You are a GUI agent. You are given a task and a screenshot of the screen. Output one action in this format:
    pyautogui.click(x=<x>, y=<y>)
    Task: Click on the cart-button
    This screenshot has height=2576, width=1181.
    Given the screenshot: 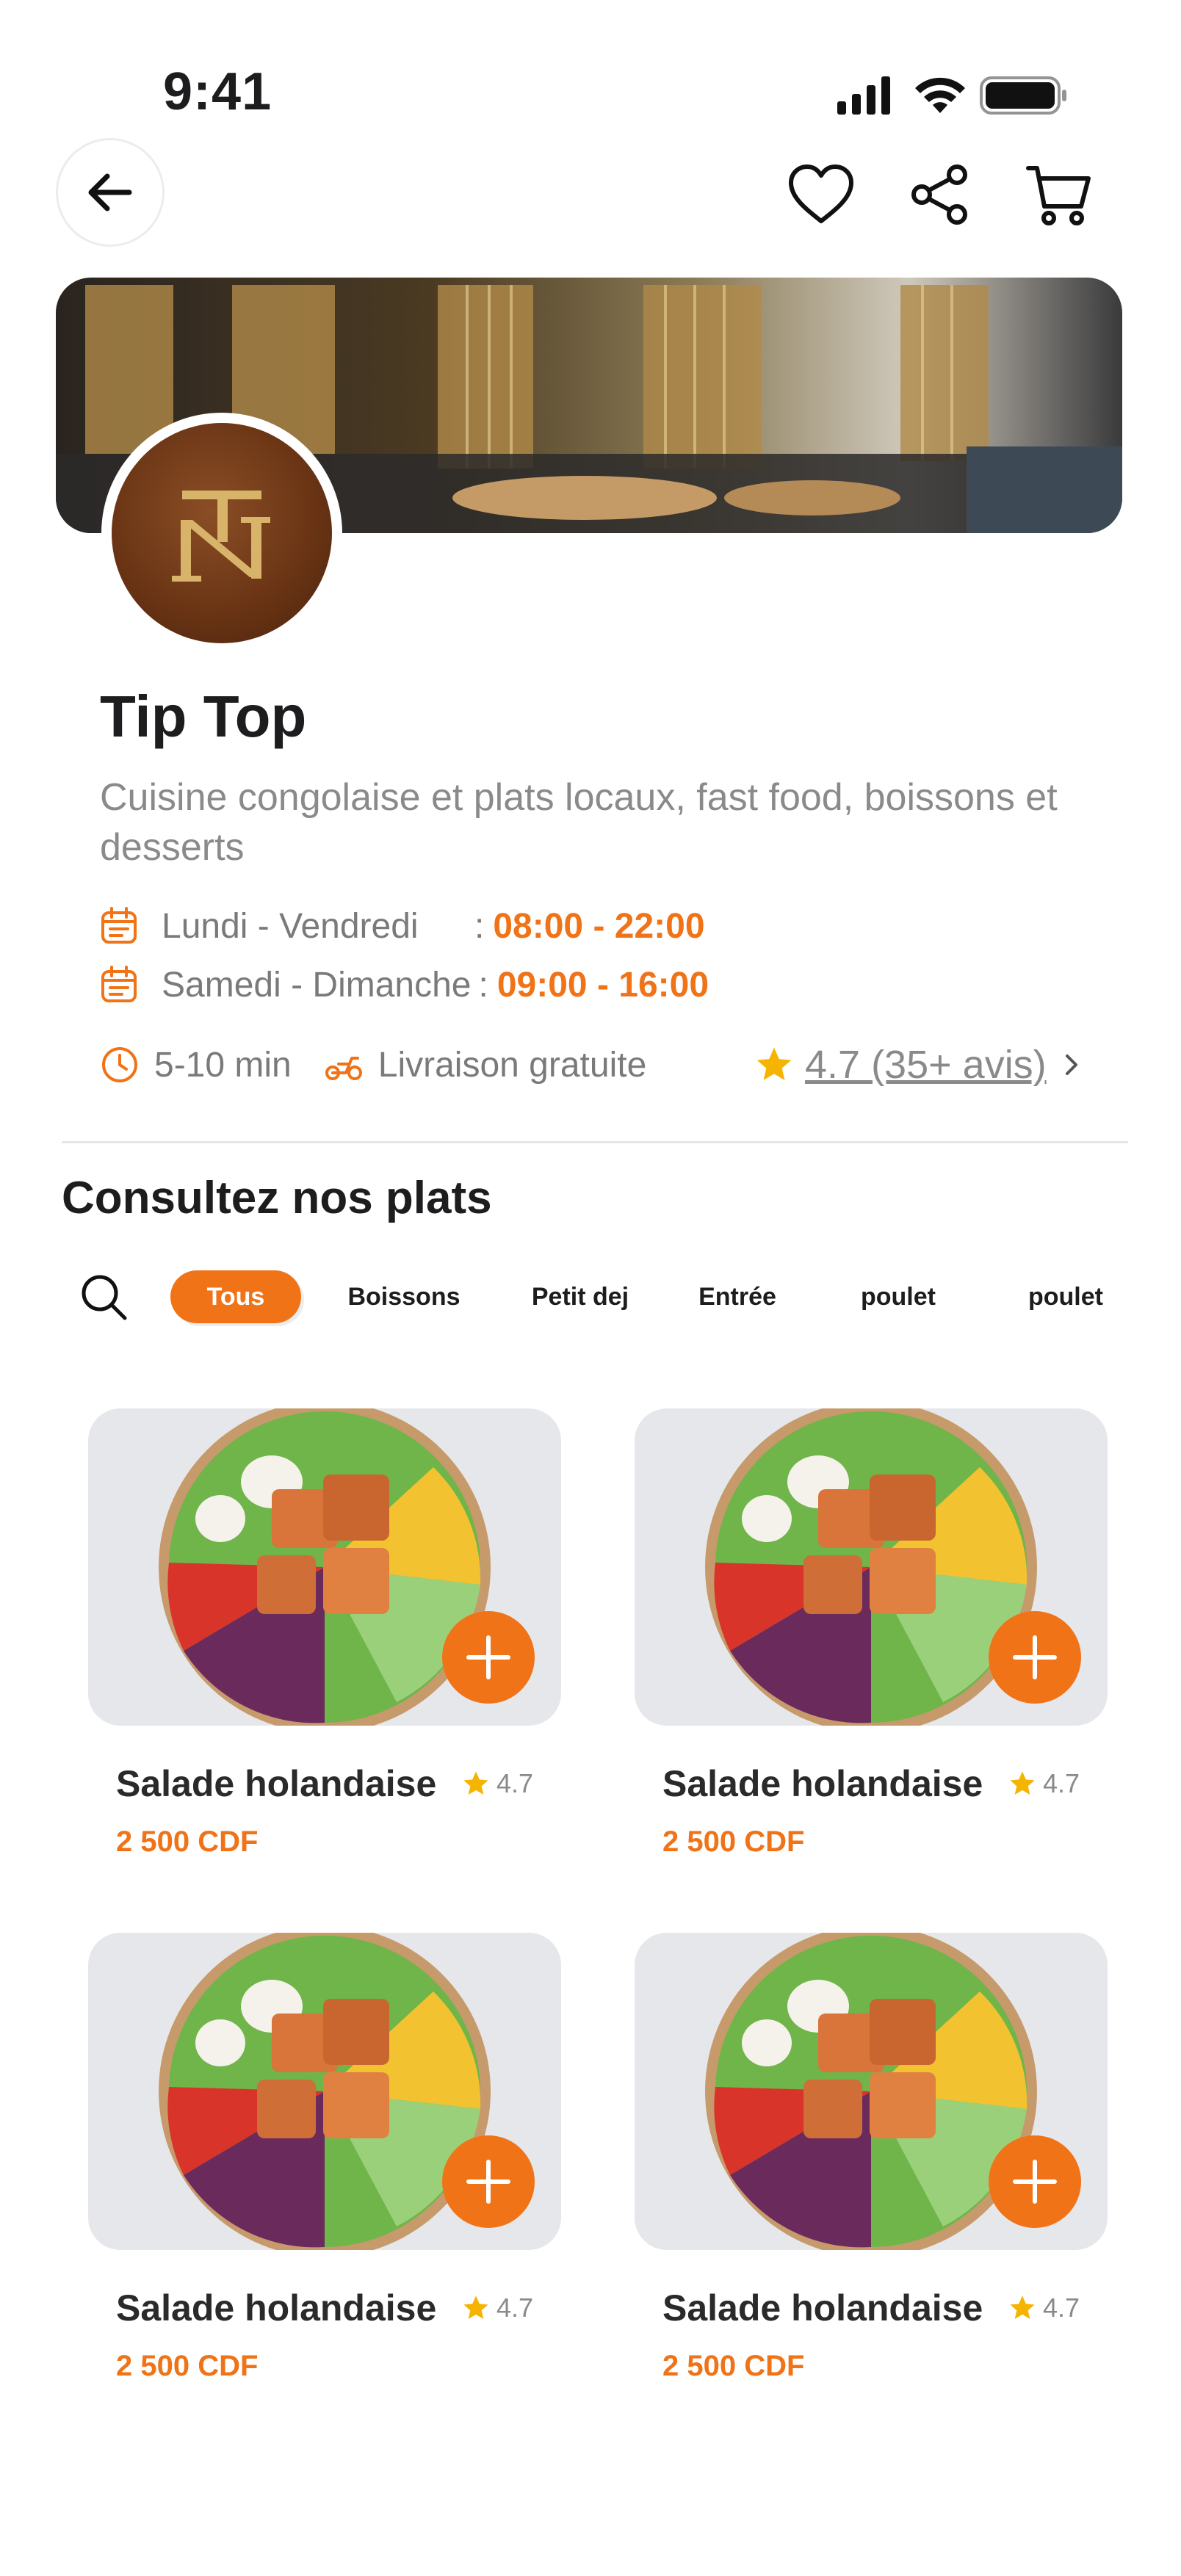 What is the action you would take?
    pyautogui.click(x=1059, y=194)
    